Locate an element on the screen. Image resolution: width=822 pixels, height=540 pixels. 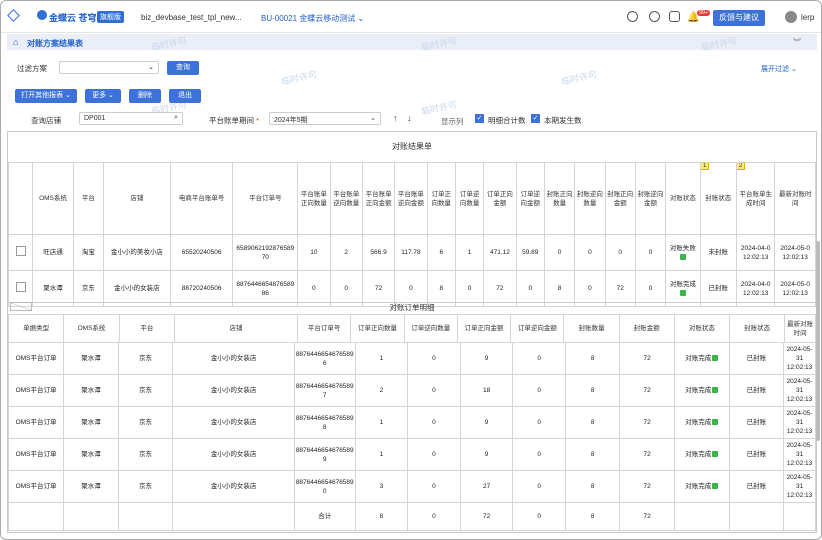
detail-cell: 9 is located at coordinates (486, 454).